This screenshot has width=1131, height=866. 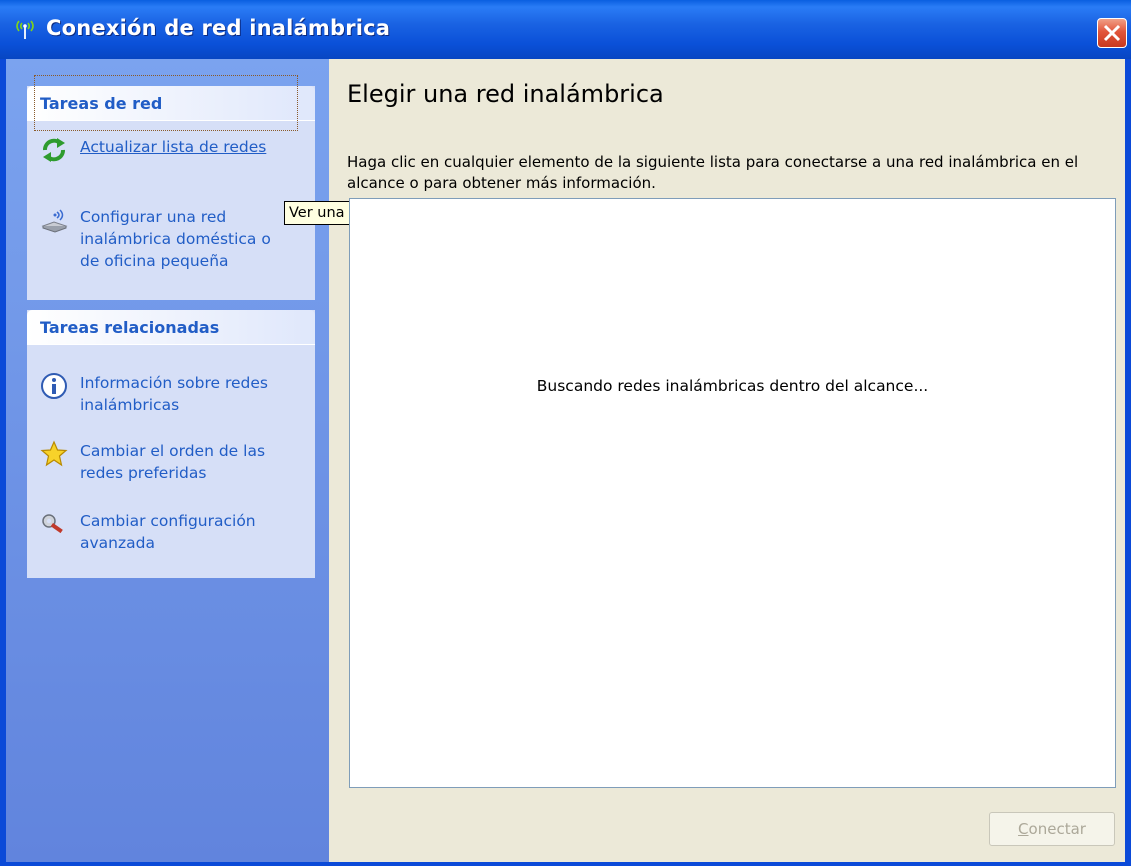 What do you see at coordinates (505, 94) in the screenshot?
I see `page-title: Elegir una red inalámbrica` at bounding box center [505, 94].